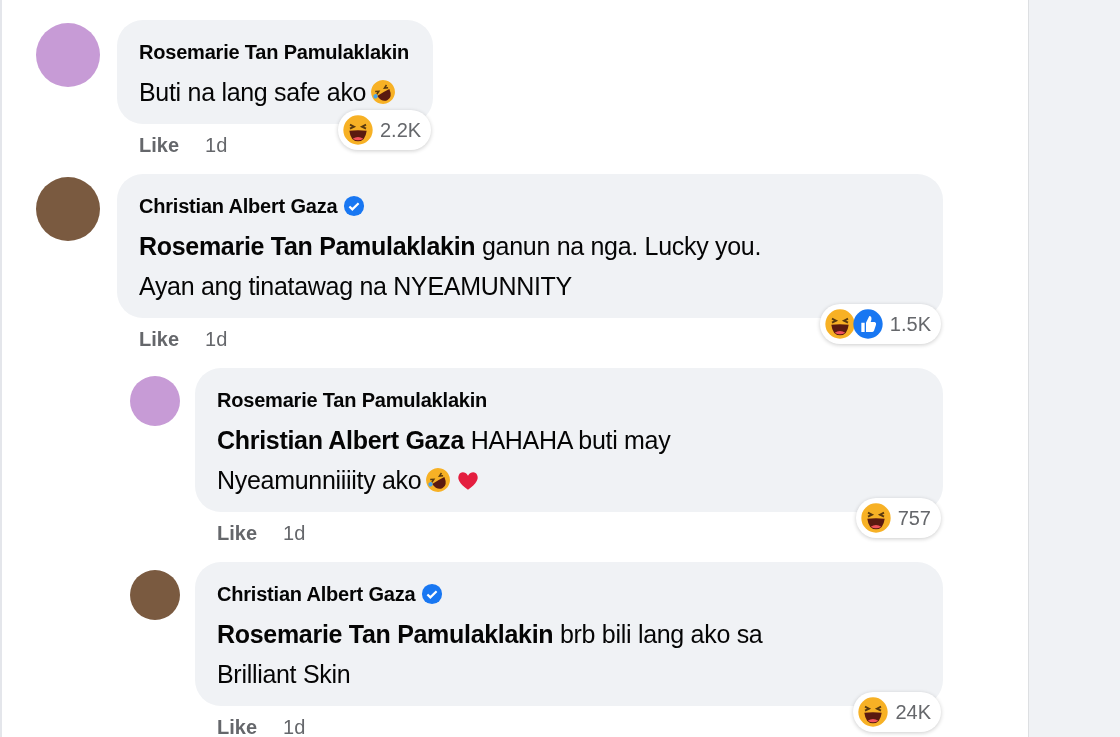 Image resolution: width=1120 pixels, height=737 pixels. What do you see at coordinates (444, 440) in the screenshot?
I see `comment-text: Christian Albert Gaza HAHAHA buti may` at bounding box center [444, 440].